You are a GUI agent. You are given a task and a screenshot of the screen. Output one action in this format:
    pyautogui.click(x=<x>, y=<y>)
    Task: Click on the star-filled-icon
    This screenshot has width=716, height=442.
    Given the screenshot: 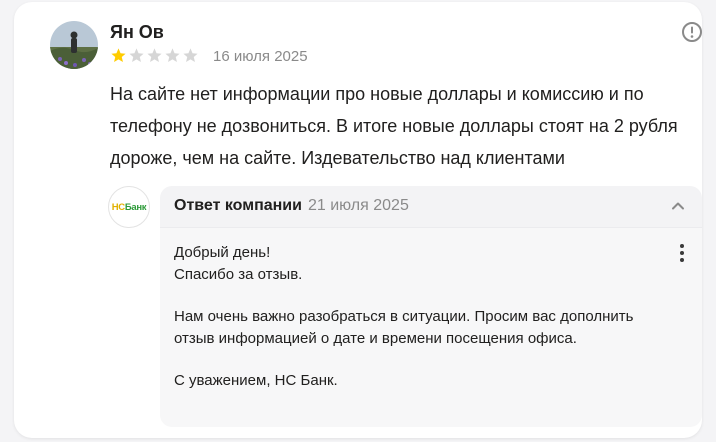 What is the action you would take?
    pyautogui.click(x=118, y=55)
    